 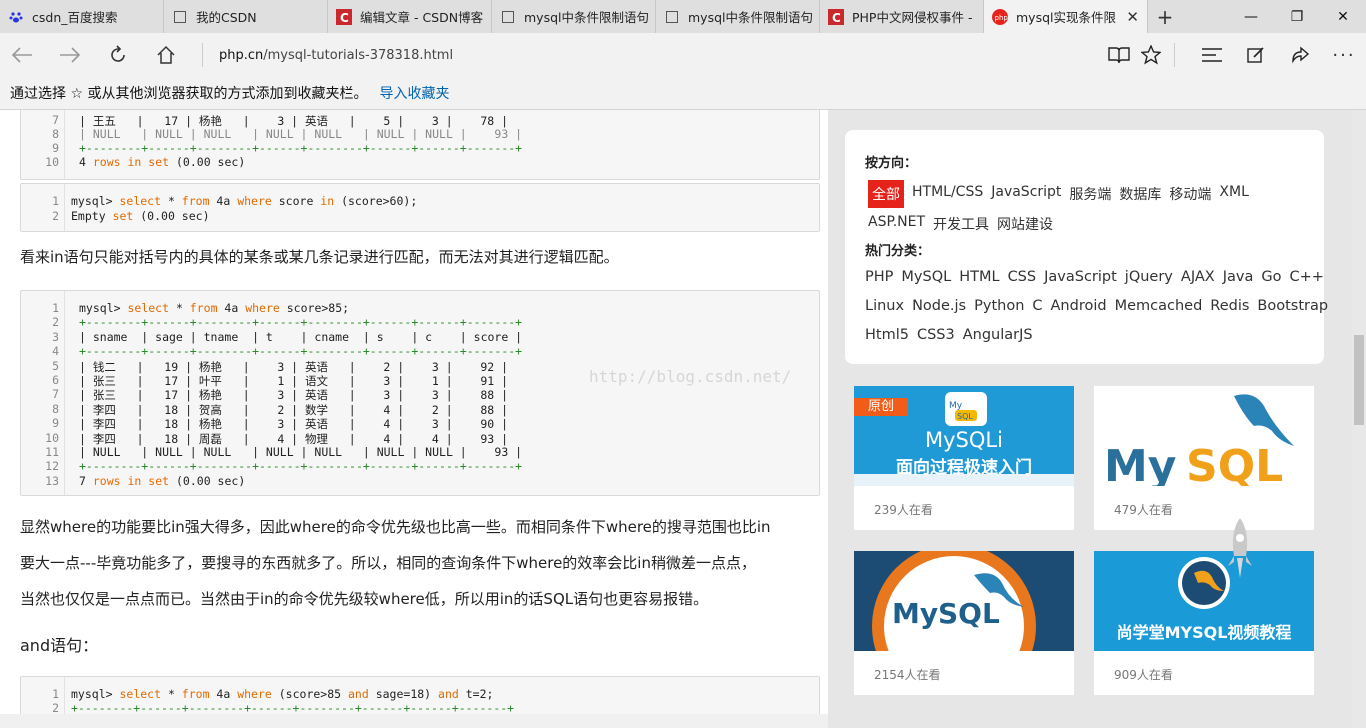 I want to click on tab-1: 我的CSDN, so click(x=246, y=16).